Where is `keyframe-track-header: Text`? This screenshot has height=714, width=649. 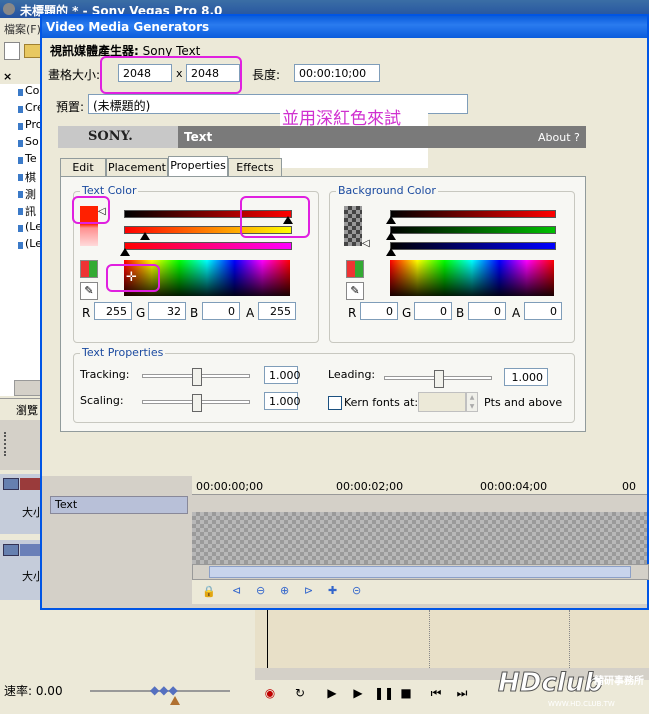
keyframe-track-header: Text is located at coordinates (119, 505).